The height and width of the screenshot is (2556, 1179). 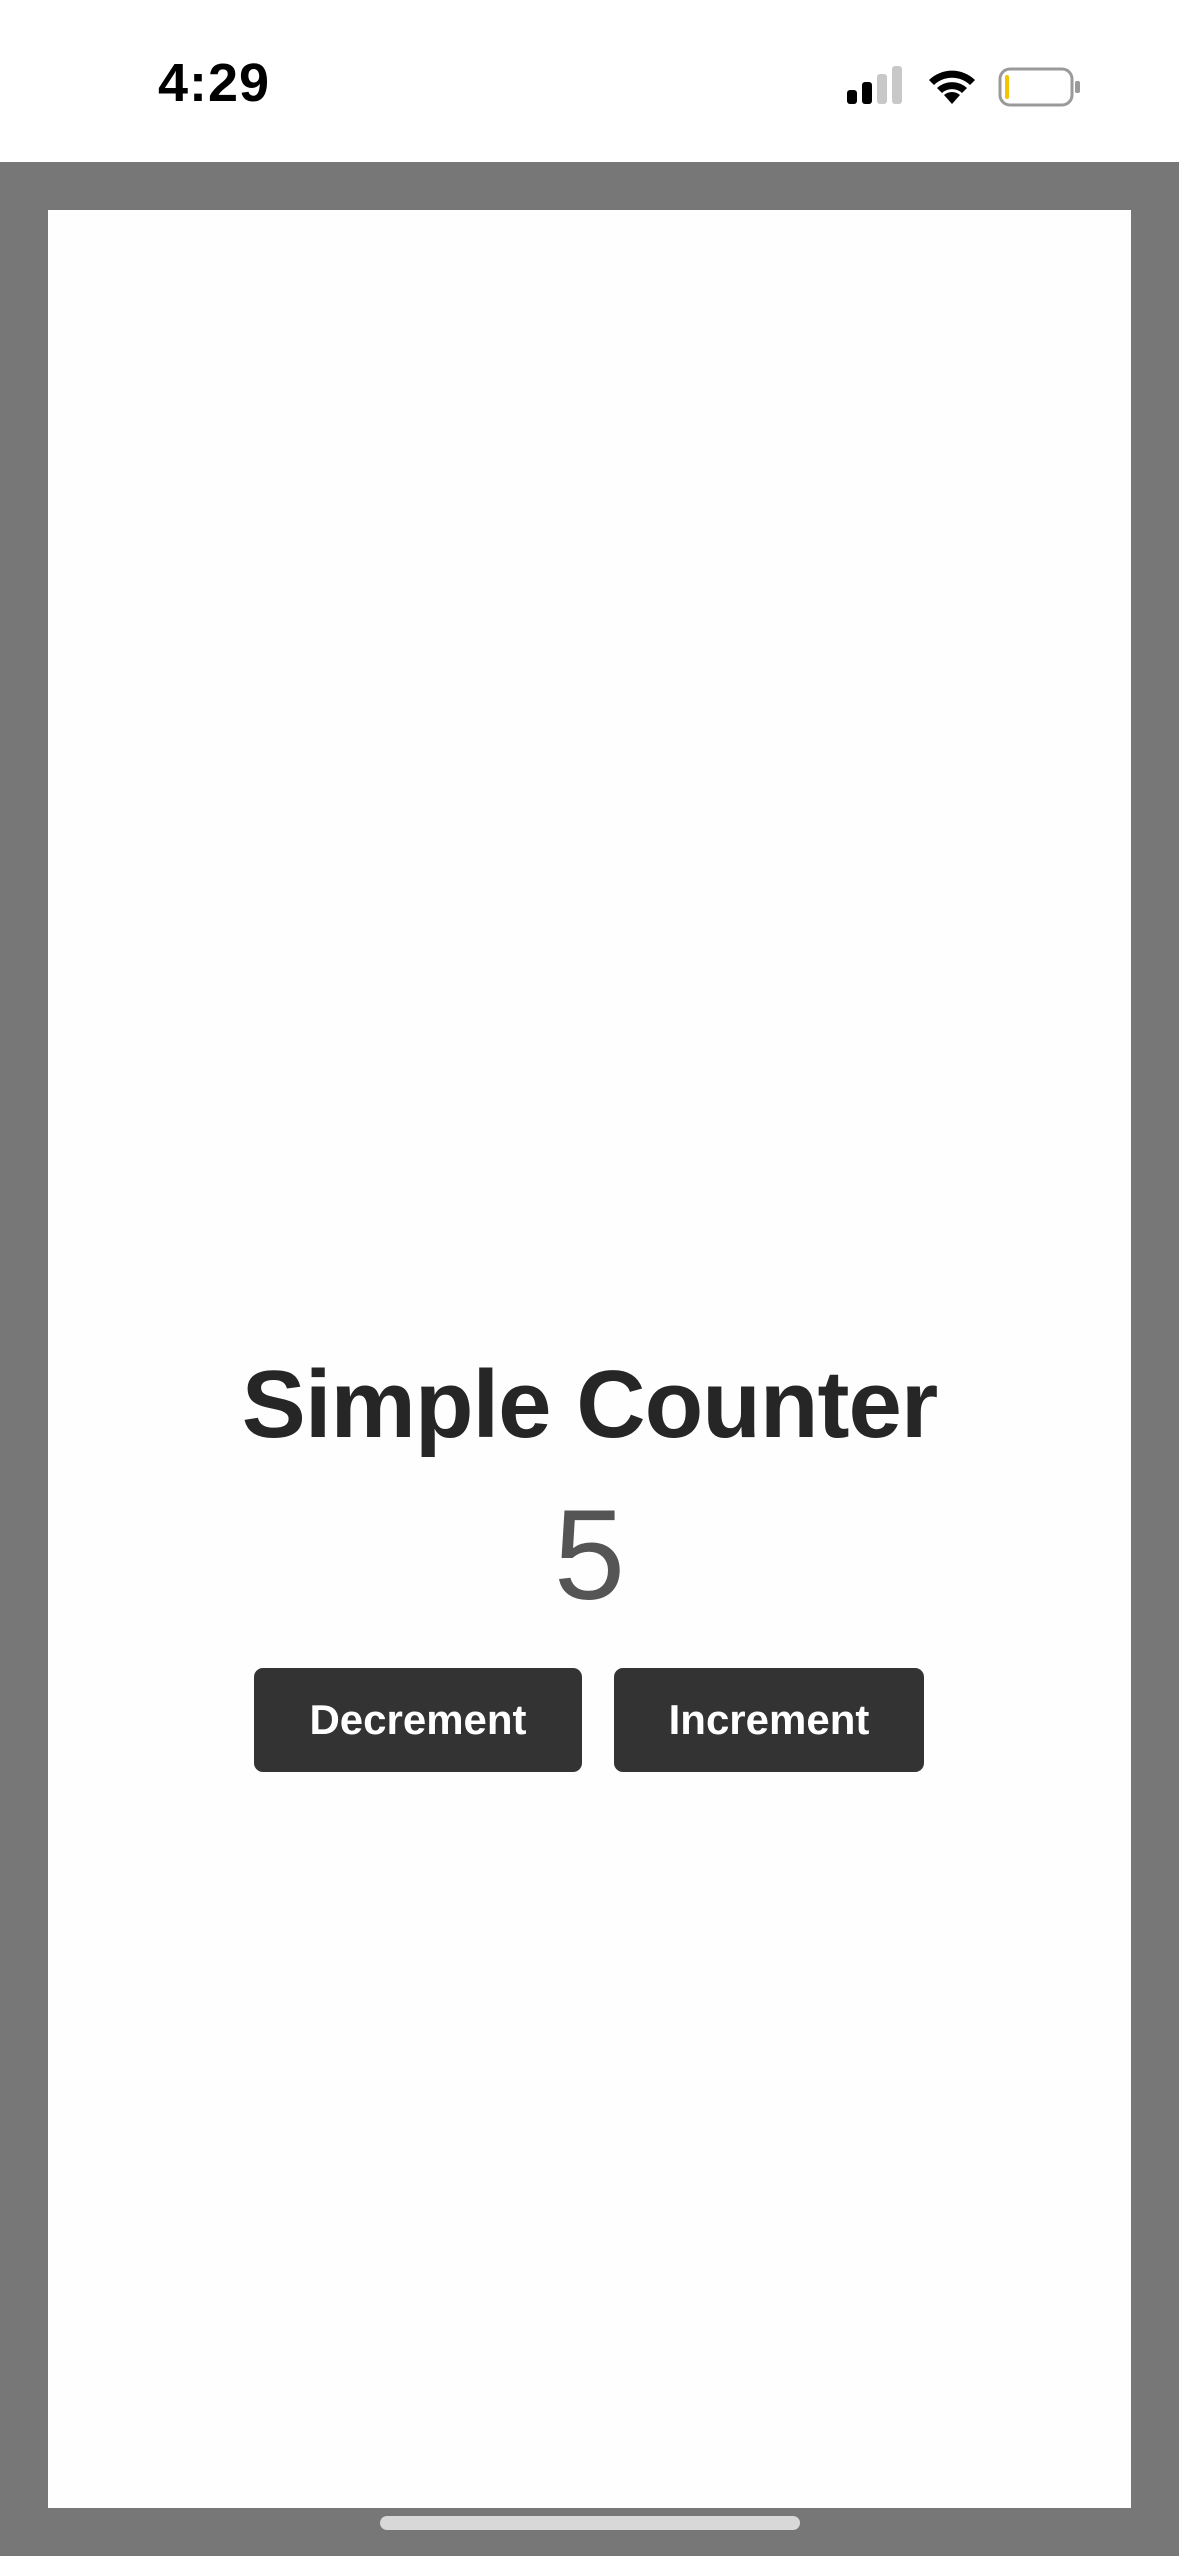 I want to click on status-bar: 4:29, so click(x=589, y=81).